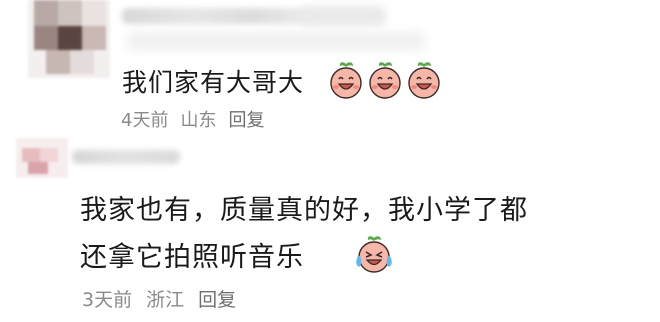  Describe the element at coordinates (145, 120) in the screenshot. I see `comment-time: 4天前` at that location.